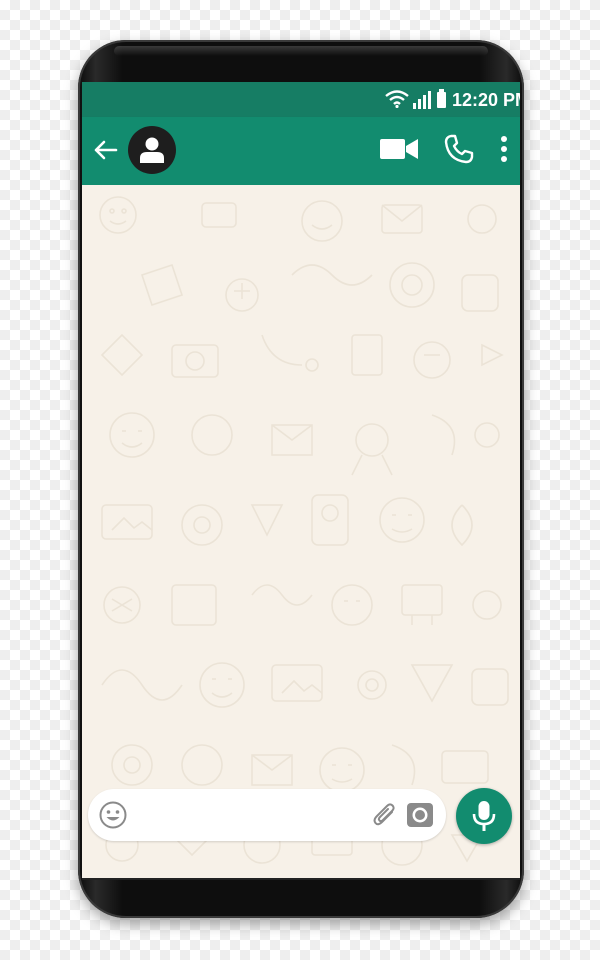  What do you see at coordinates (301, 879) in the screenshot?
I see `screen-bottom-edge` at bounding box center [301, 879].